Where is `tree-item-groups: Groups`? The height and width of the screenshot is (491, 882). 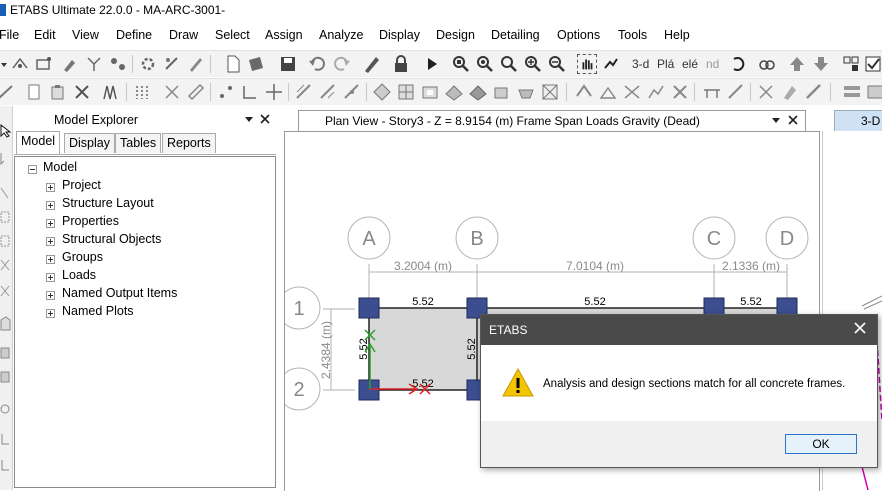
tree-item-groups: Groups is located at coordinates (82, 257).